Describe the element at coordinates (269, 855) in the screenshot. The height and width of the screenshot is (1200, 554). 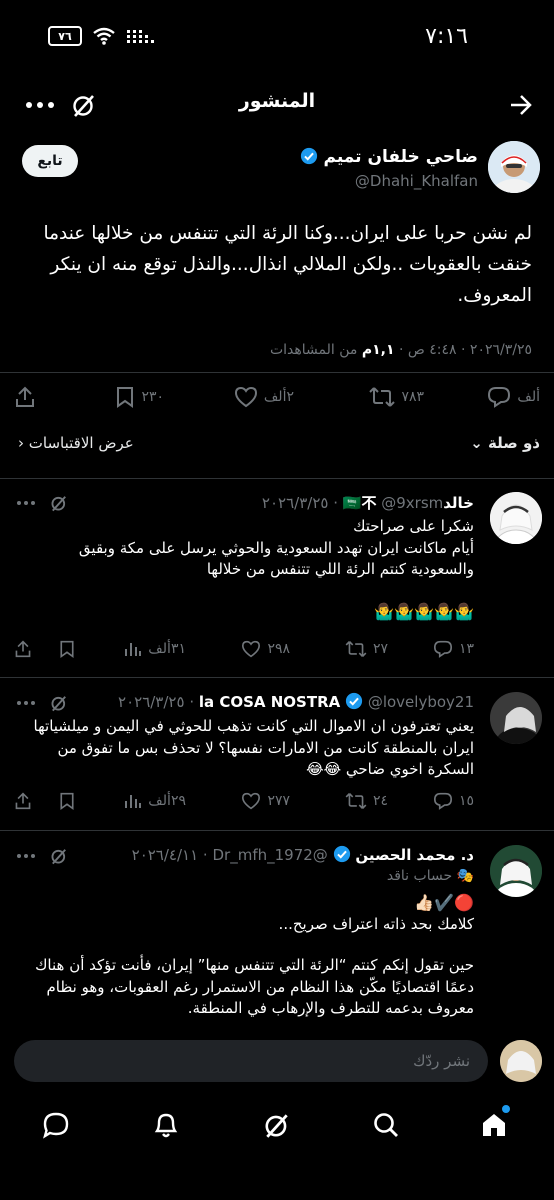
I see `reply-author-handle: @Dr_mfh_1972` at that location.